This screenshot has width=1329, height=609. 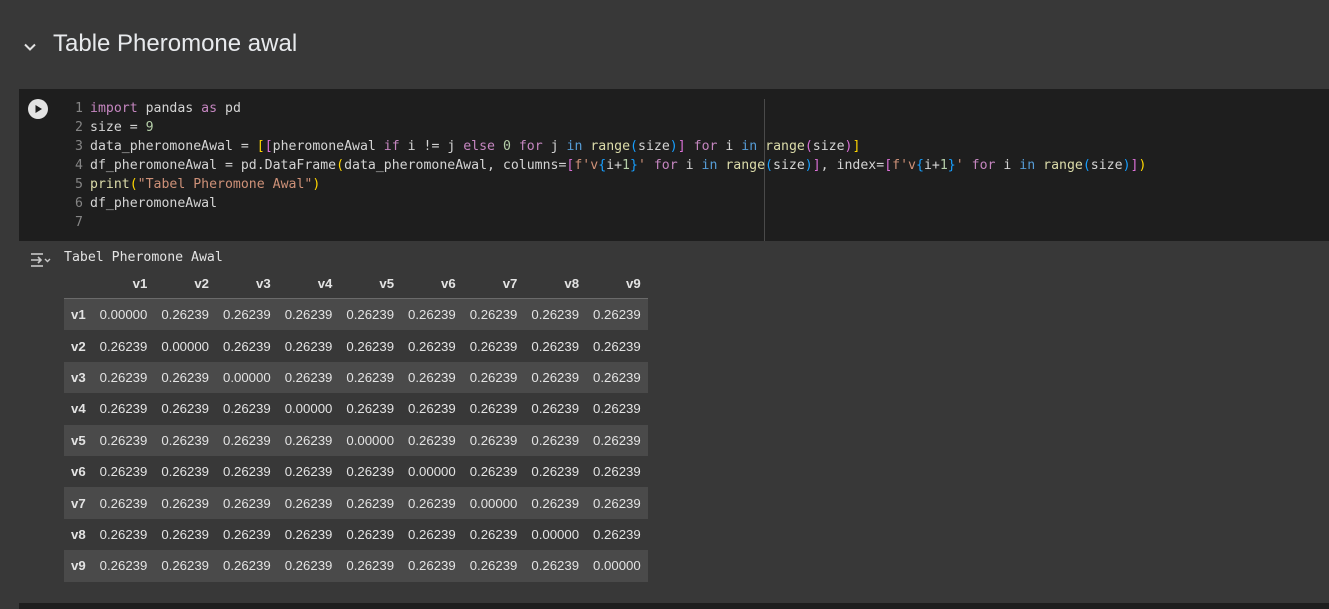 I want to click on column-header: v3, so click(x=247, y=283).